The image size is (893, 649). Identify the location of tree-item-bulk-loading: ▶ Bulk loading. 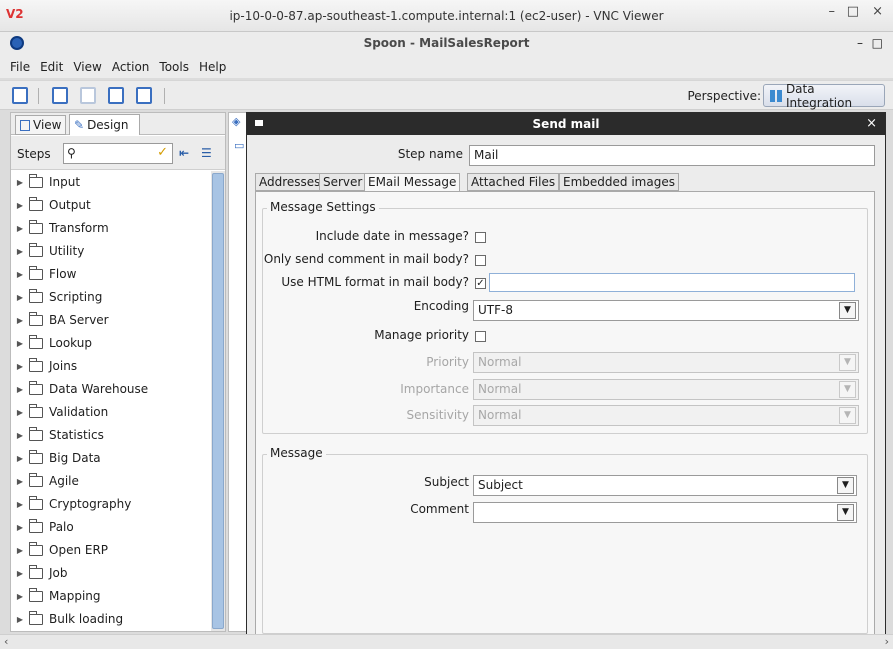
(67, 619).